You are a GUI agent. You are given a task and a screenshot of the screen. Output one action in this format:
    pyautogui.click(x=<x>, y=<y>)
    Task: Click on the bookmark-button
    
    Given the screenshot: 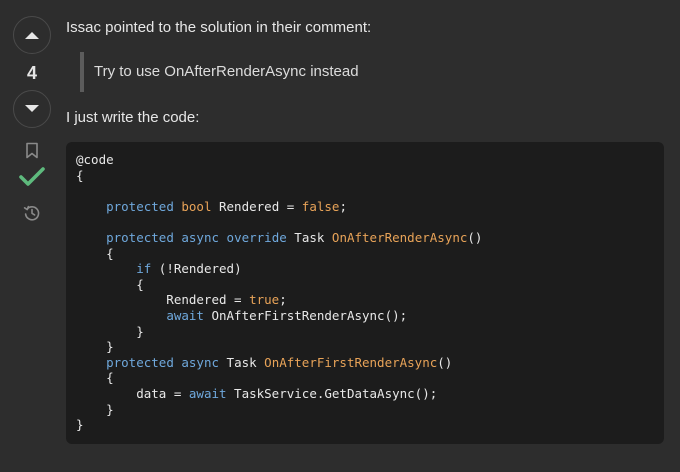 What is the action you would take?
    pyautogui.click(x=32, y=151)
    